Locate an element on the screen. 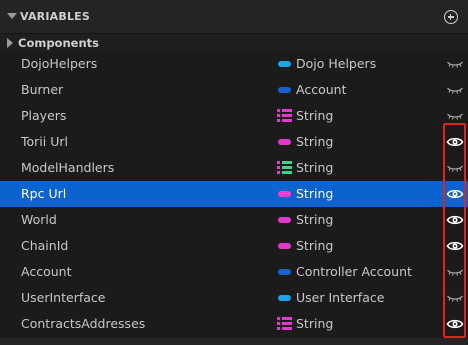  variable-type: Dojo Helpers is located at coordinates (336, 63).